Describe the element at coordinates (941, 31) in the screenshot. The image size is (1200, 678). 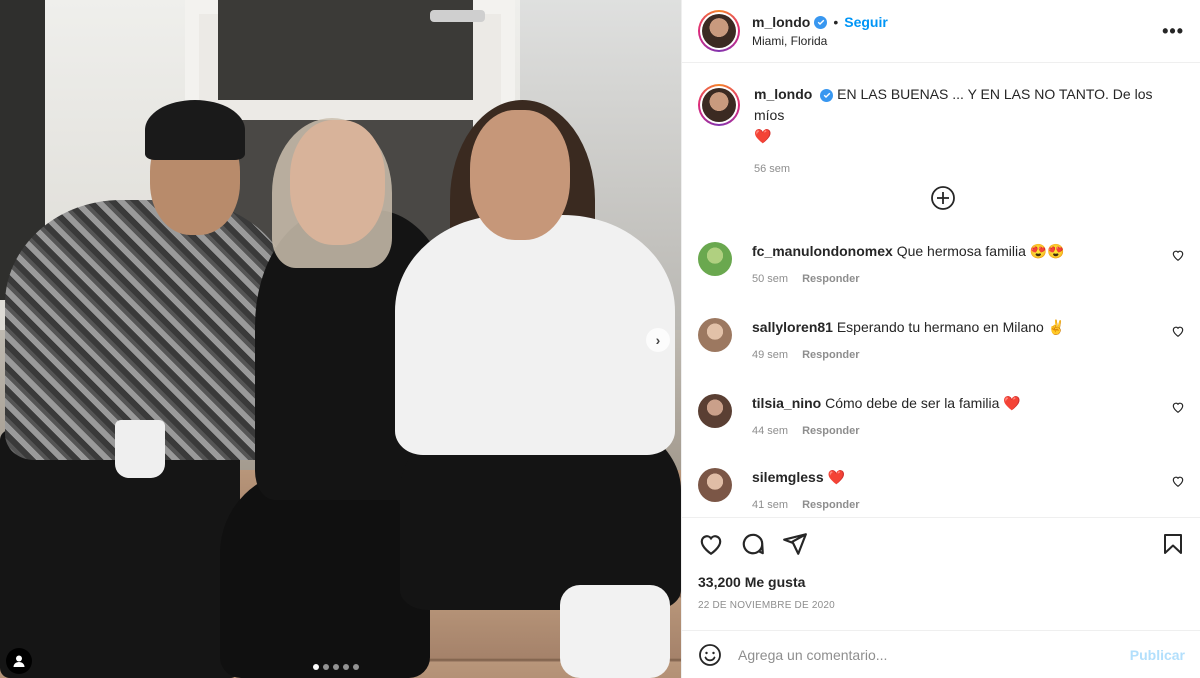
I see `post-header: m_londo • Seguir Miami, Florida •••` at that location.